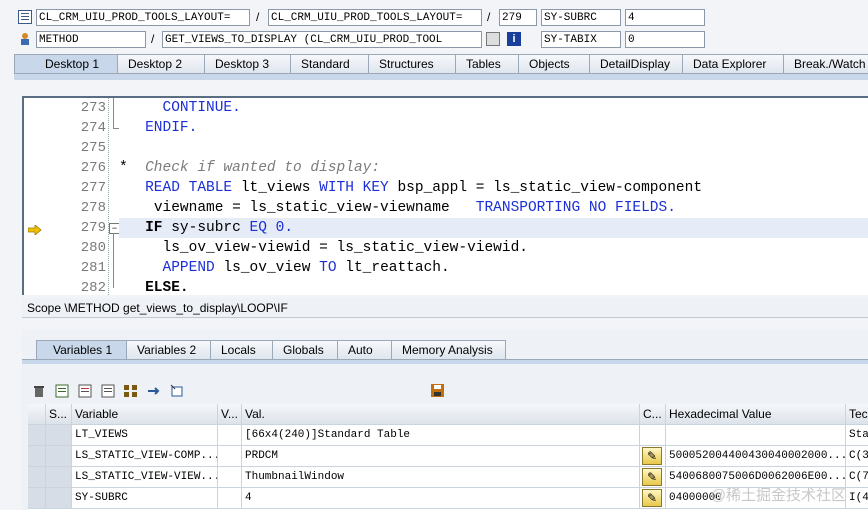 Image resolution: width=868 pixels, height=510 pixels. What do you see at coordinates (93, 128) in the screenshot?
I see `line-number: 274` at bounding box center [93, 128].